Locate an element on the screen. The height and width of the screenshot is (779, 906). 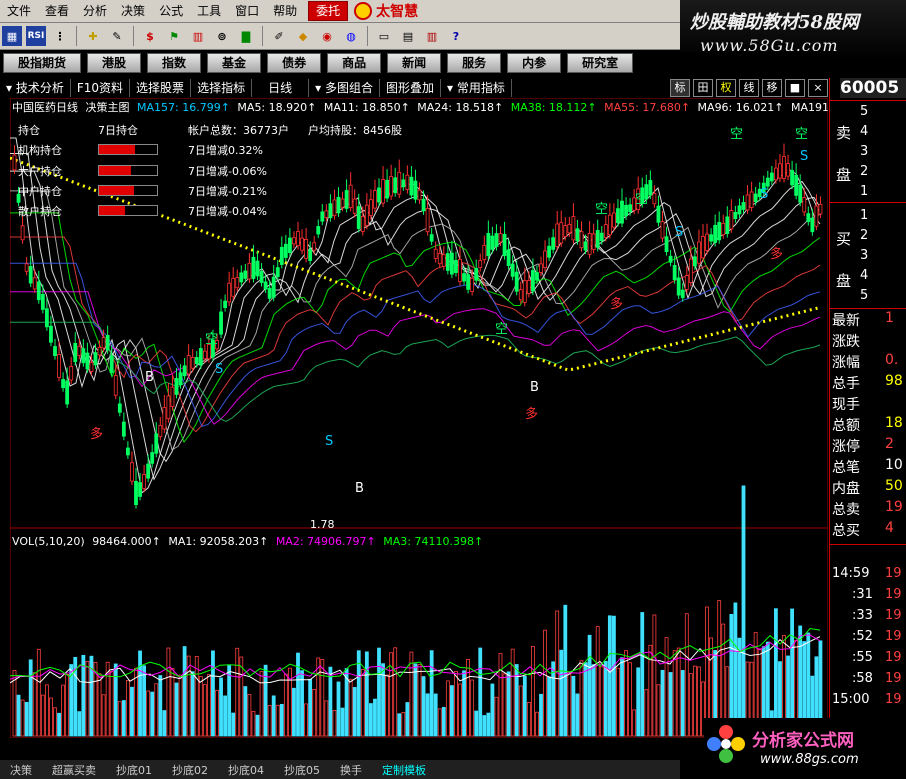
book-icon: ▥ is located at coordinates (432, 36).